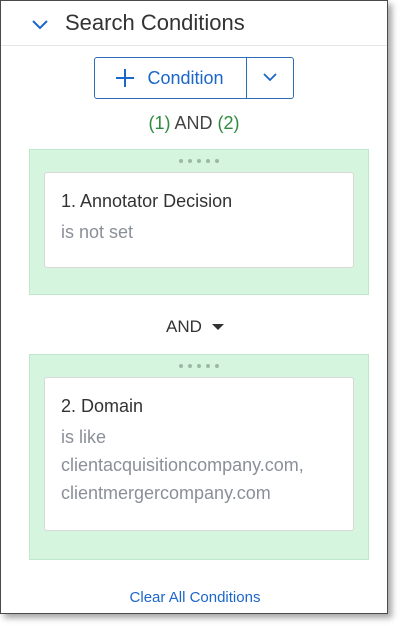 Image resolution: width=400 pixels, height=626 pixels. What do you see at coordinates (155, 22) in the screenshot?
I see `panel-title: Search Conditions` at bounding box center [155, 22].